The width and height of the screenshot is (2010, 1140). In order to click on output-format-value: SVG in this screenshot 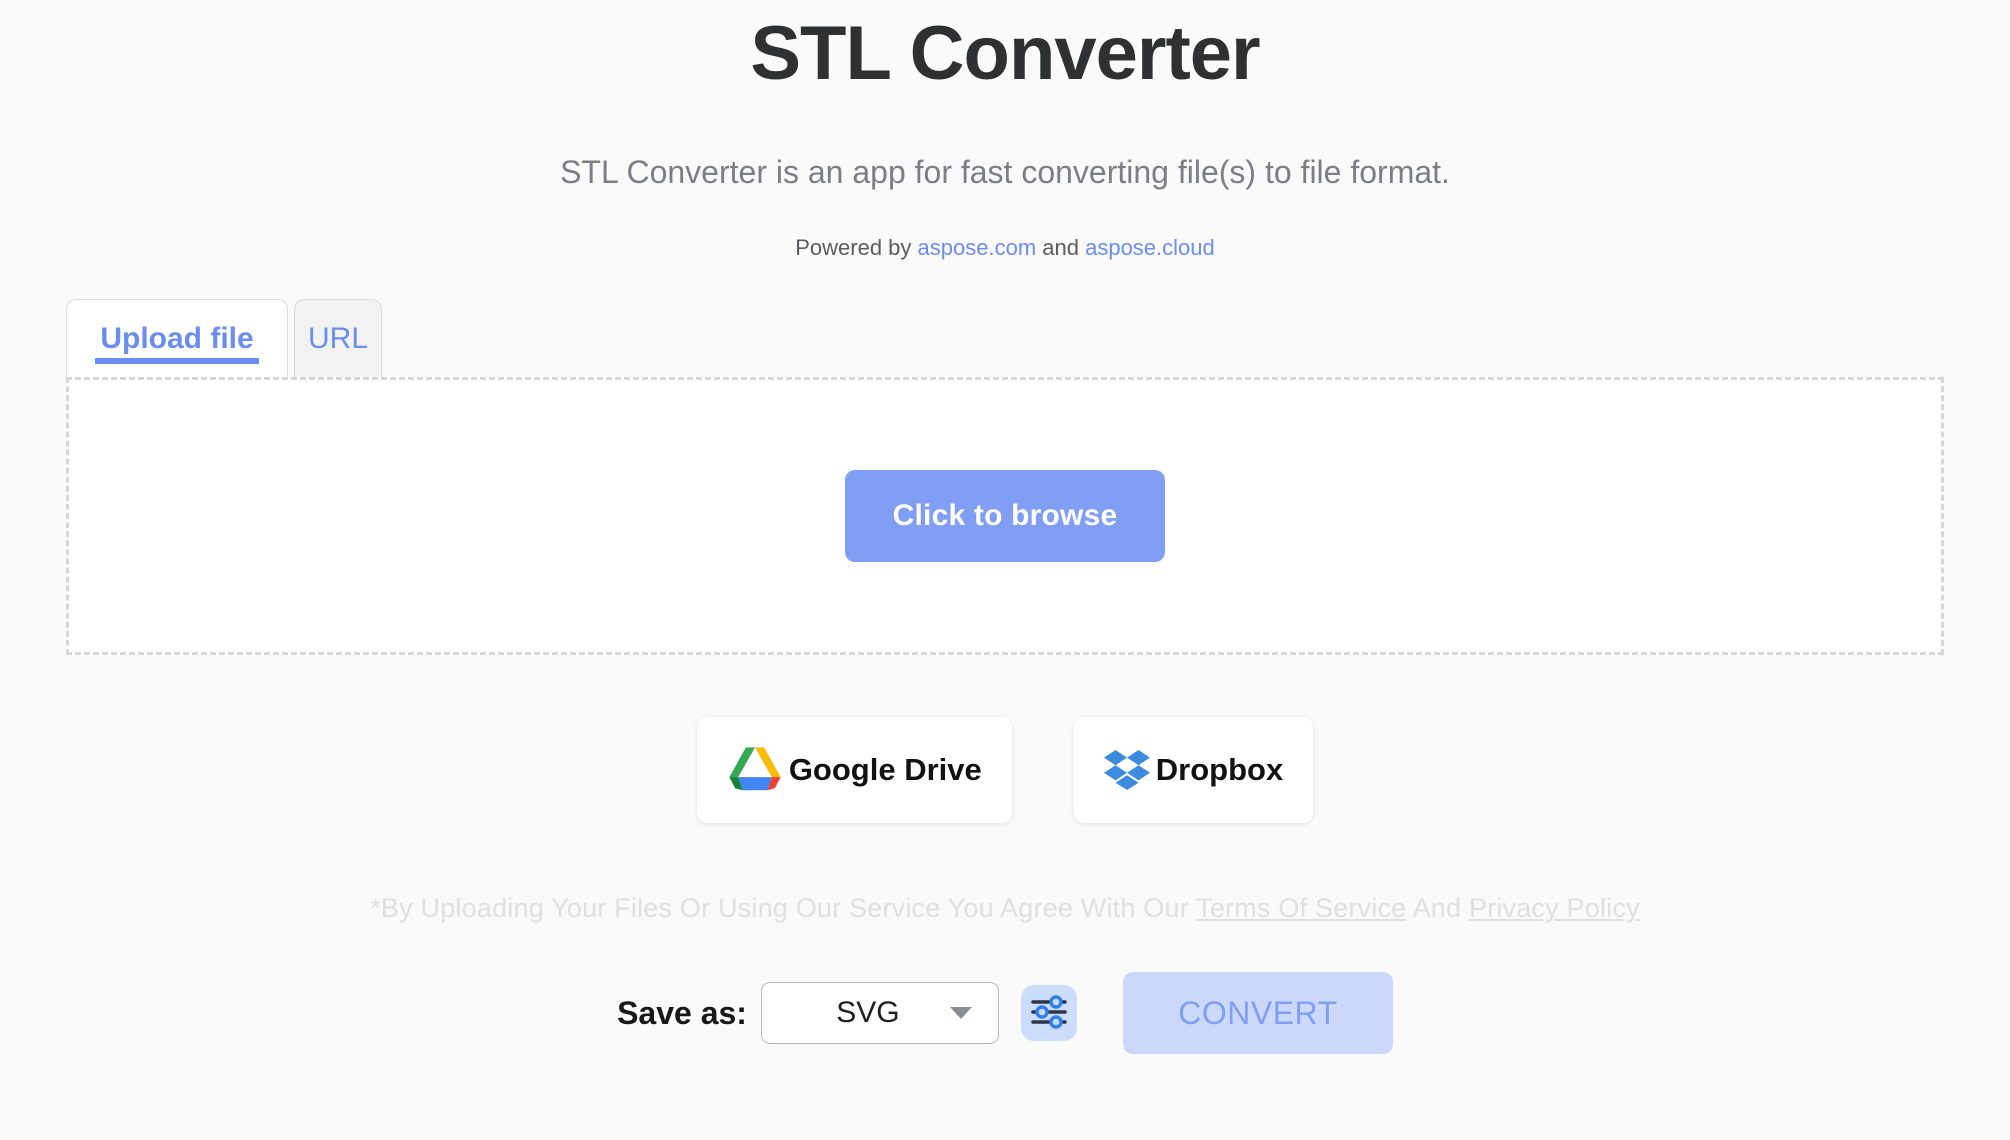, I will do `click(868, 1012)`.